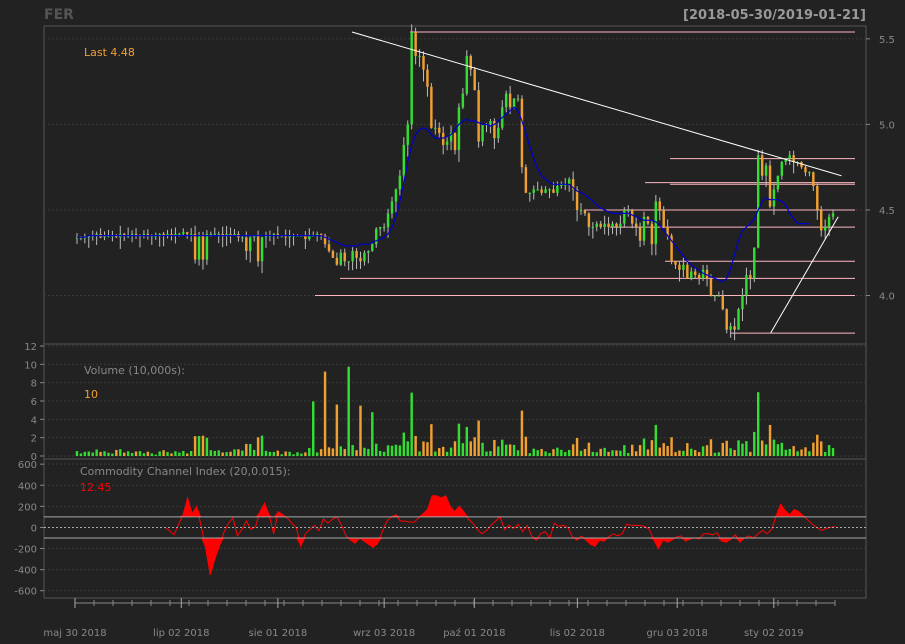 The width and height of the screenshot is (905, 644). I want to click on cci-label: Commodity Channel Index (20,0.015):, so click(185, 471).